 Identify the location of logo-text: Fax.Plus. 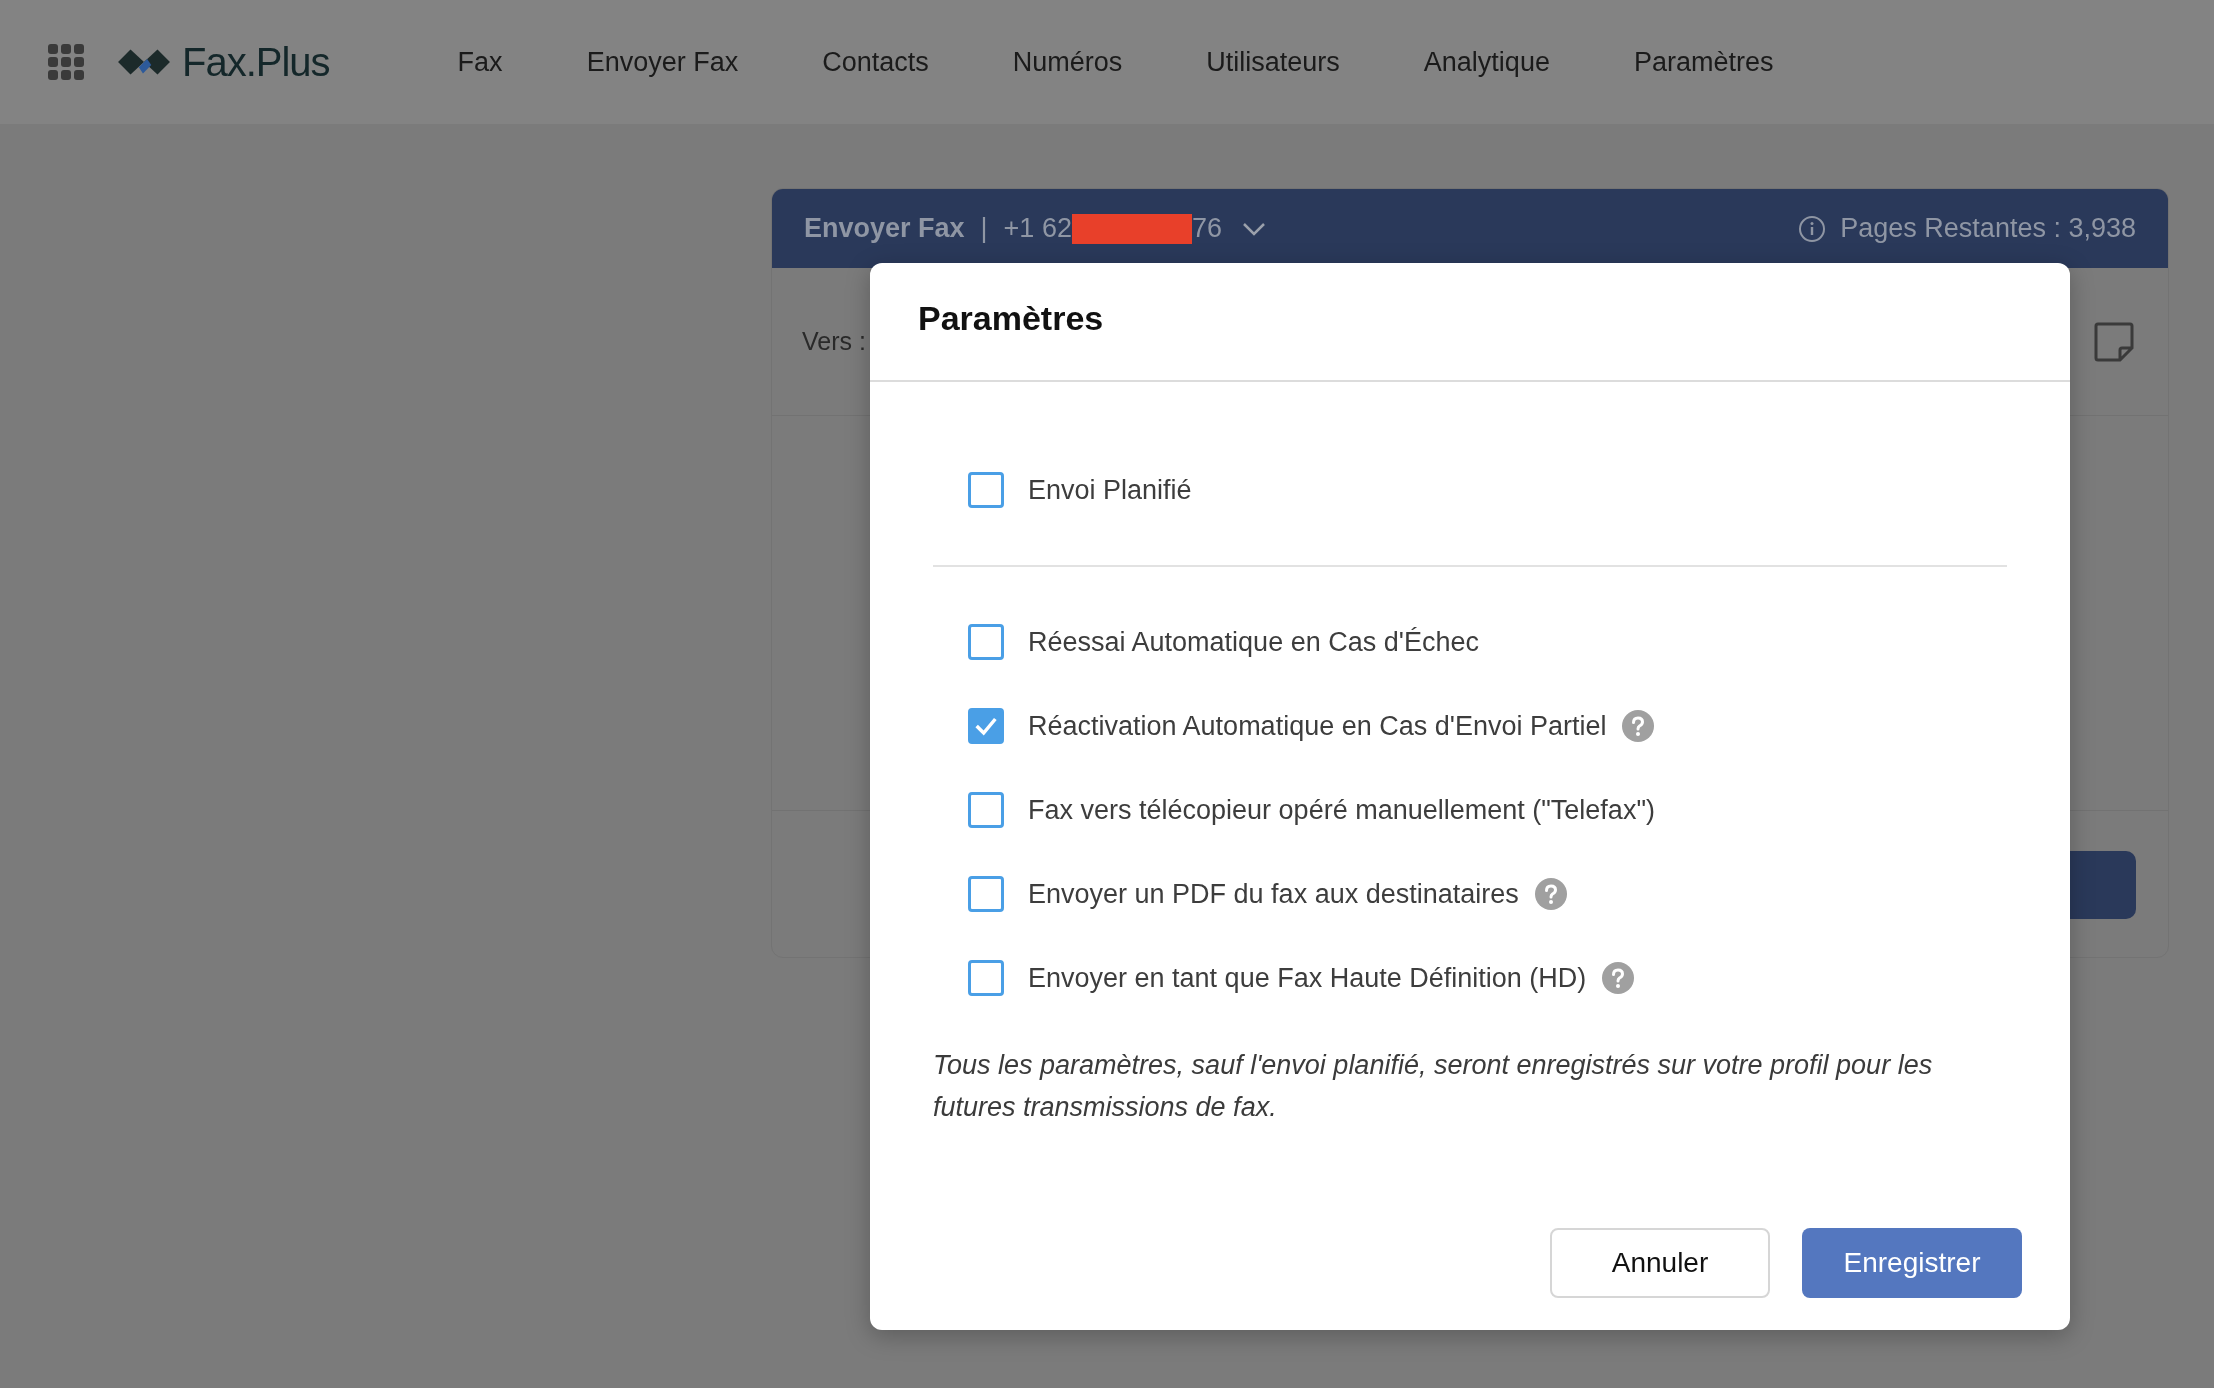
(256, 62).